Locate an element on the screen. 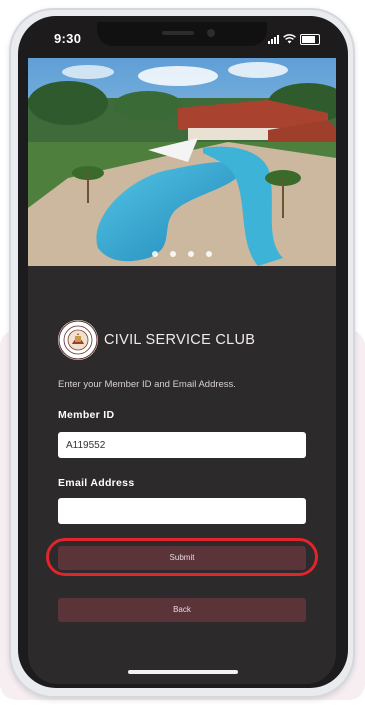 This screenshot has width=365, height=718. brand-header: CIVIL SERVICE CLUB is located at coordinates (156, 340).